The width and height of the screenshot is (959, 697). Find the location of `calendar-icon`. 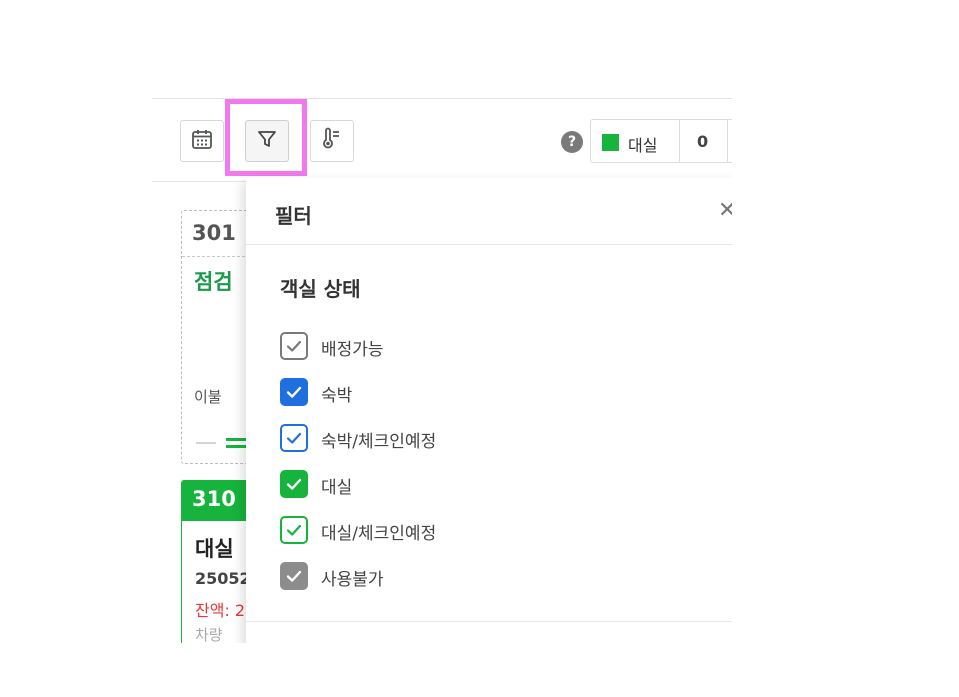

calendar-icon is located at coordinates (202, 141).